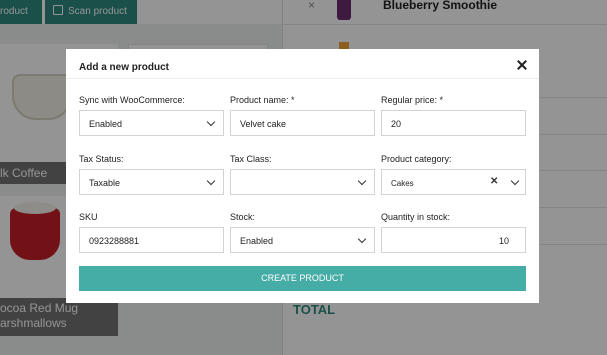 The image size is (607, 355). What do you see at coordinates (257, 241) in the screenshot?
I see `stock-value: Enabled` at bounding box center [257, 241].